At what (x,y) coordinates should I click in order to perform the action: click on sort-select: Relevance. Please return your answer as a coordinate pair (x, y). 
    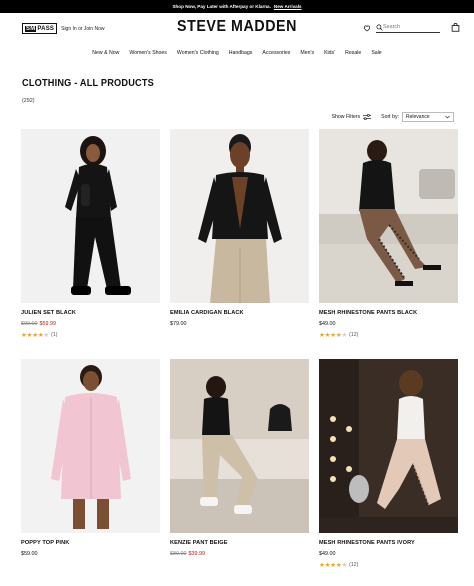
    Looking at the image, I should click on (428, 117).